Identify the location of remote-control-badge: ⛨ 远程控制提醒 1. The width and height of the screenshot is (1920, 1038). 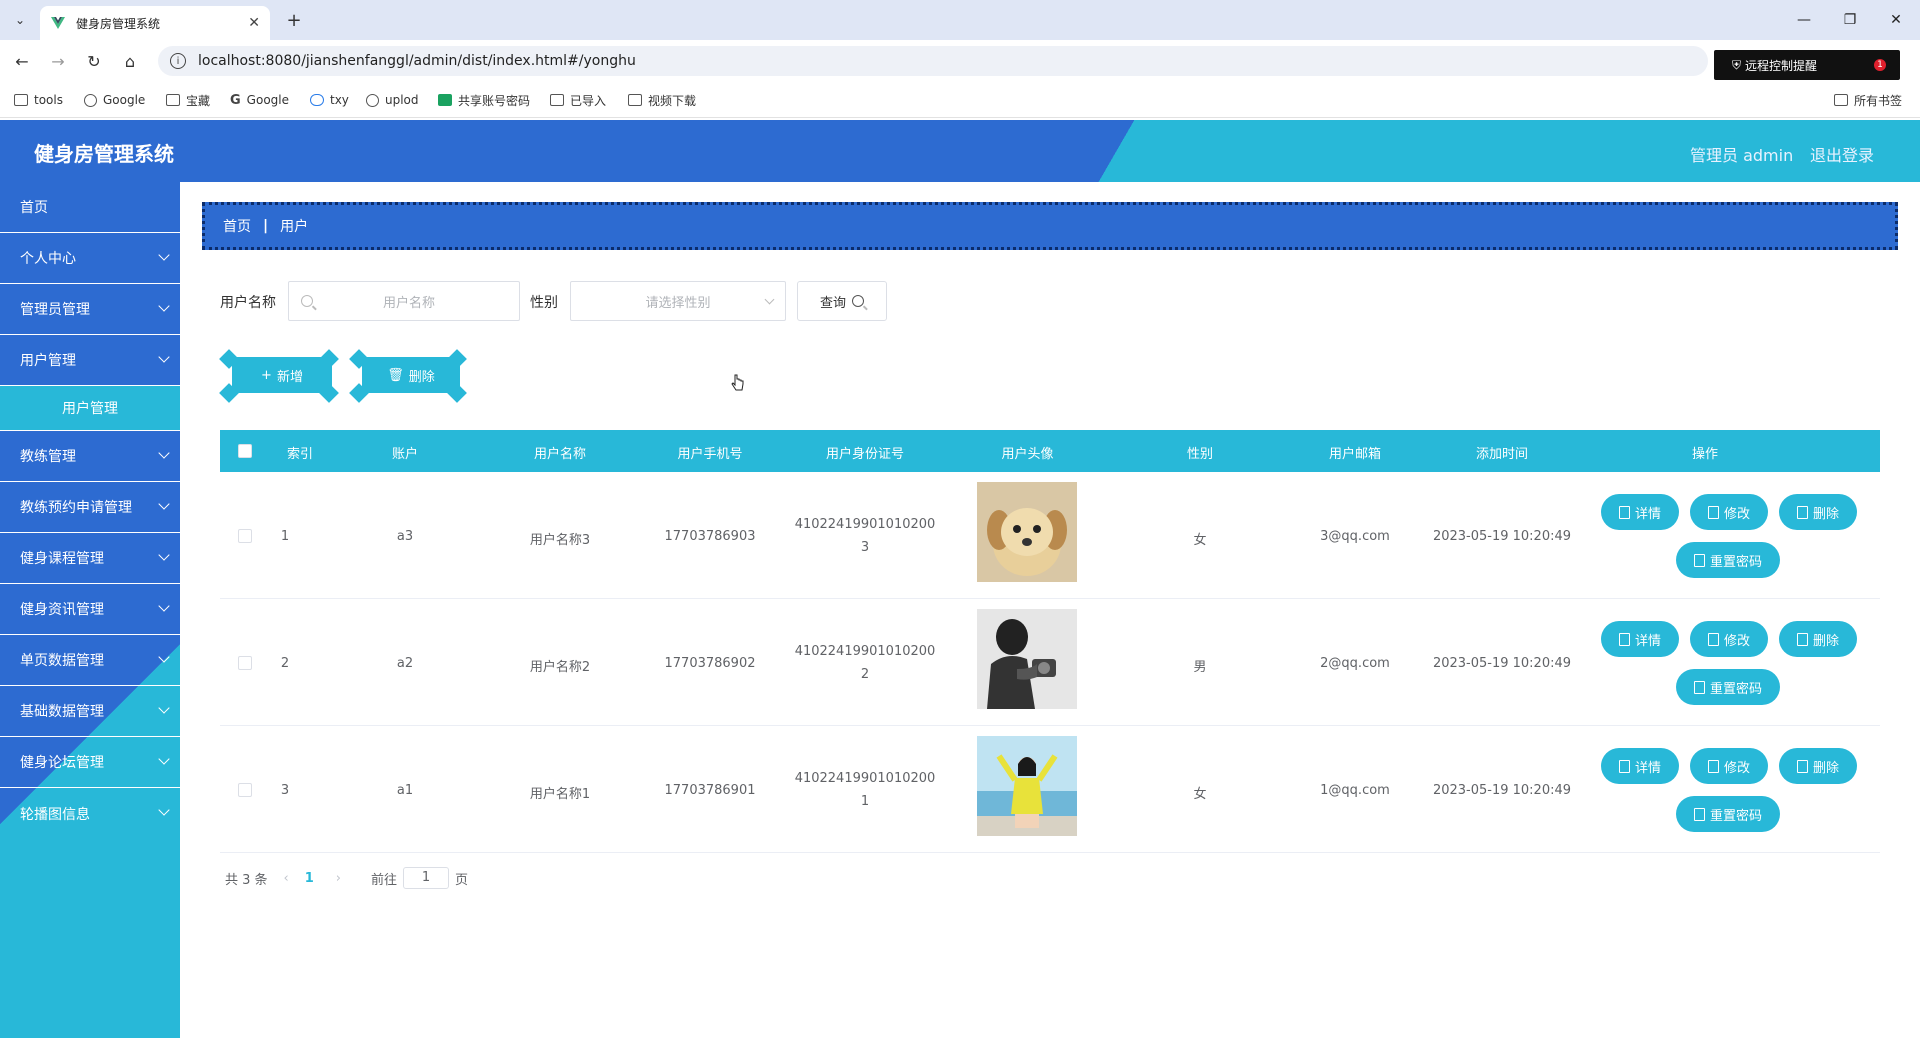
(1807, 65).